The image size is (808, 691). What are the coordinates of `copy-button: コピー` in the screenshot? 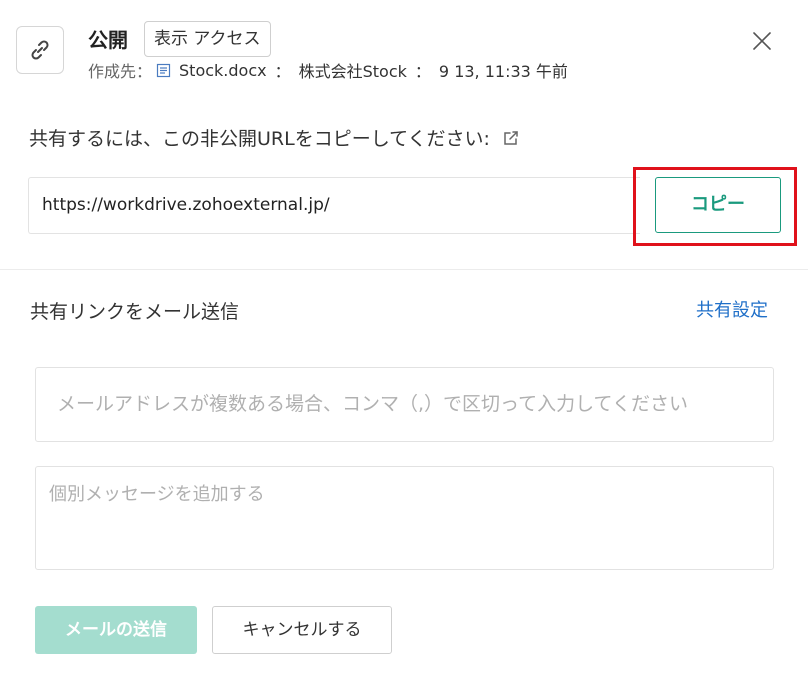 It's located at (718, 205).